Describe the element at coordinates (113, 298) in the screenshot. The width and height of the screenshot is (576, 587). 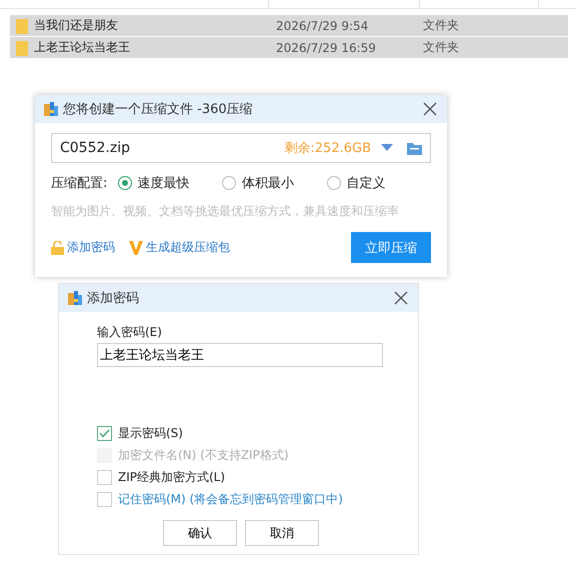
I see `window-title: 添加密码` at that location.